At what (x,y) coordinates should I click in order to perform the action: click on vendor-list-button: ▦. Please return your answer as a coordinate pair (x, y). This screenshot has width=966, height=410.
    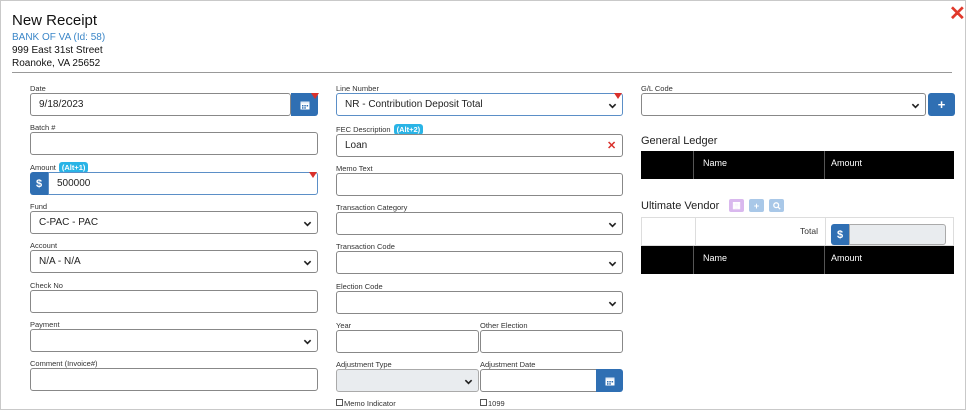
    Looking at the image, I should click on (736, 205).